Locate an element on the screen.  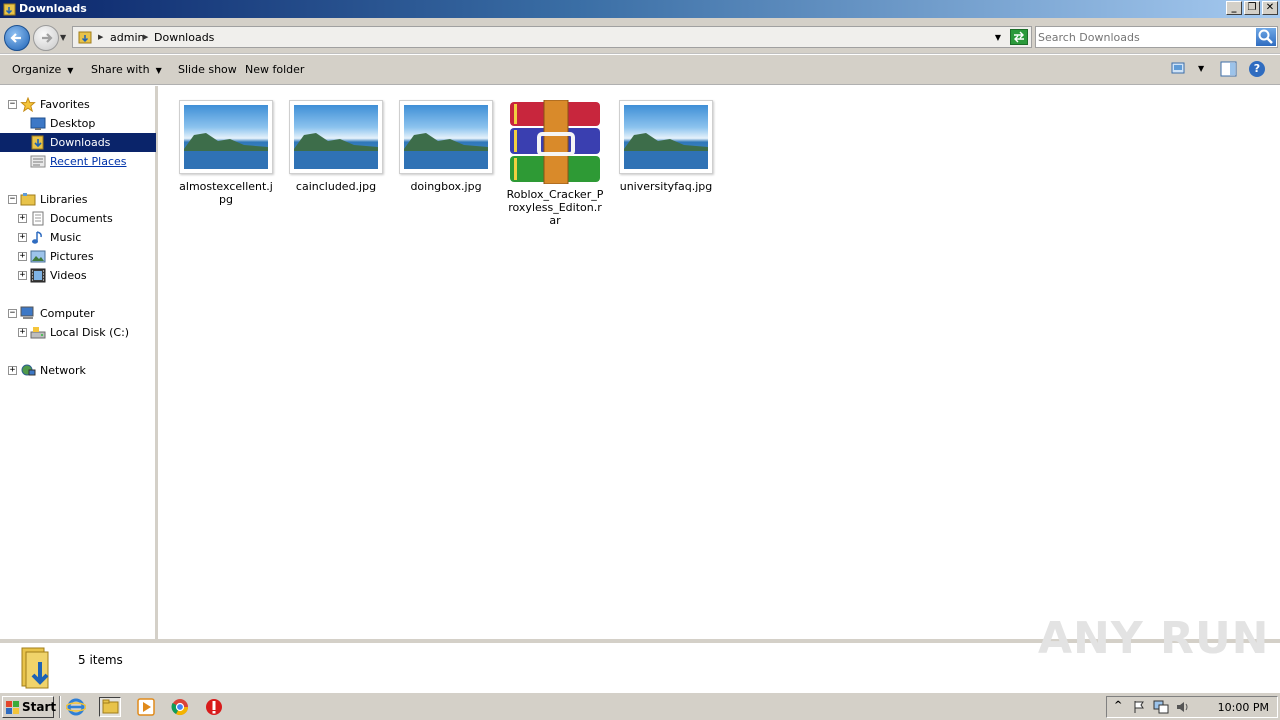
file-item: caincluded.jpg is located at coordinates (336, 146).